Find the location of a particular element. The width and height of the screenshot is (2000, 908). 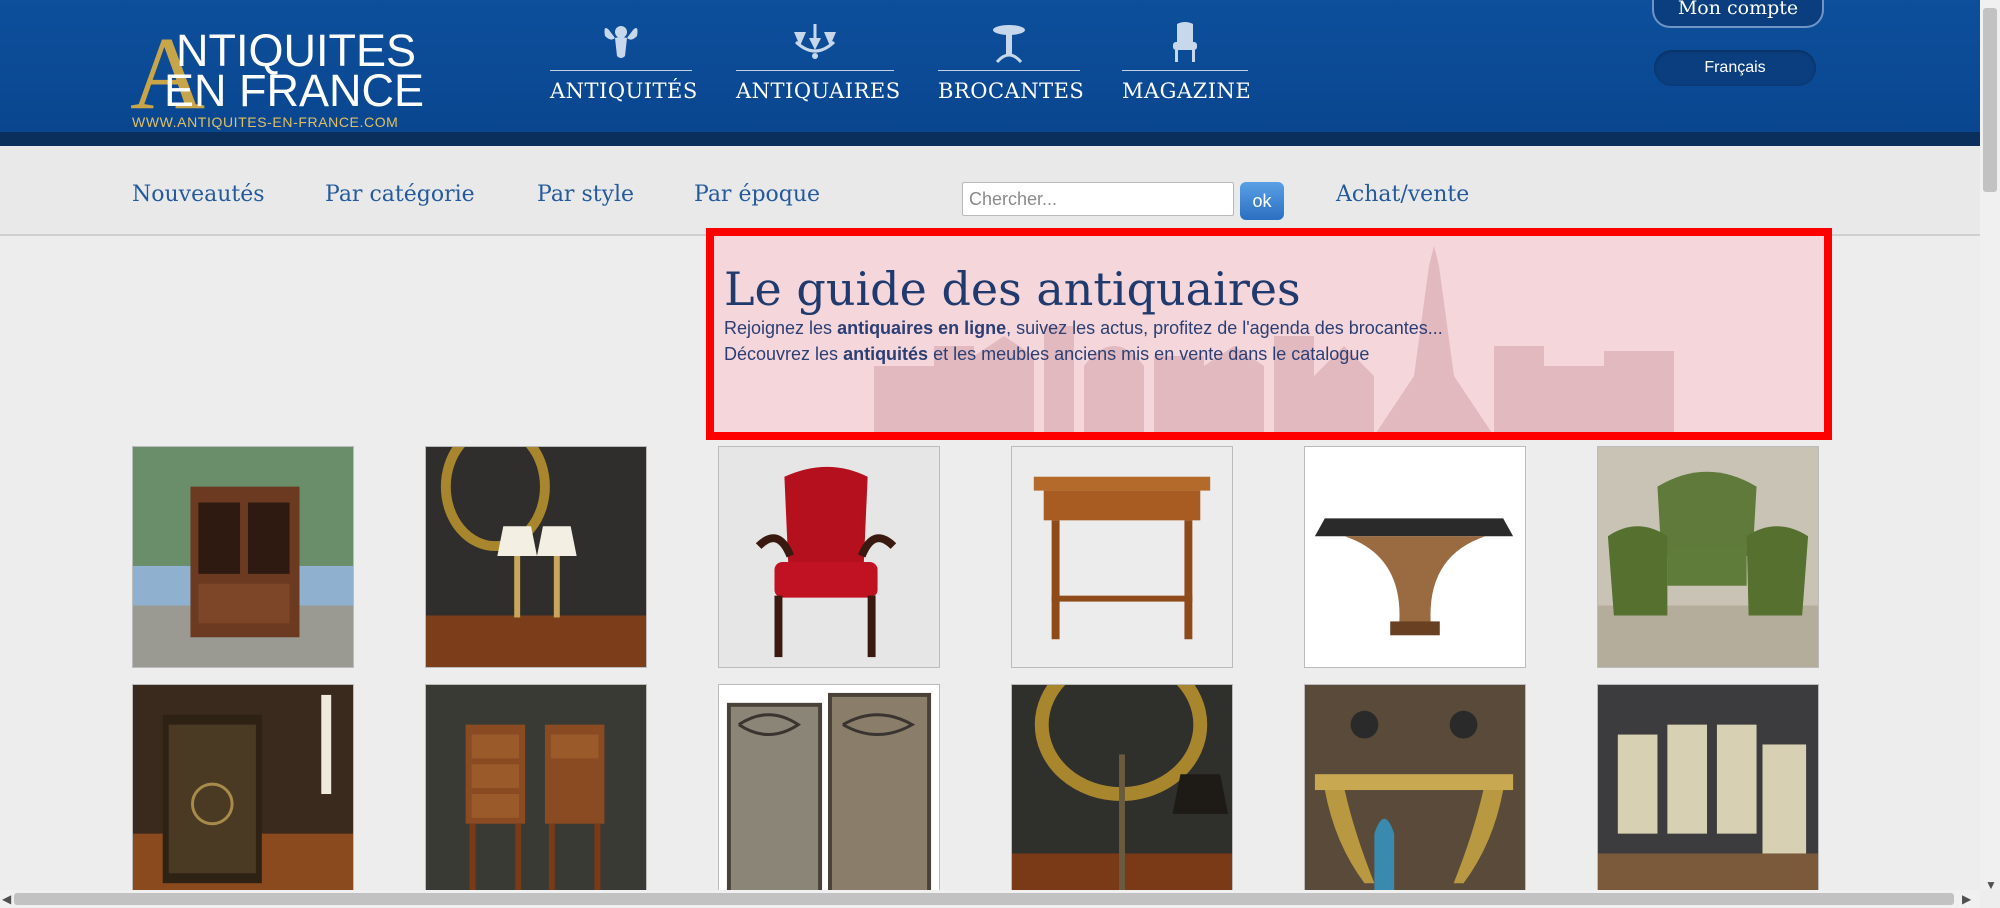

product-tile-console is located at coordinates (1415, 795).